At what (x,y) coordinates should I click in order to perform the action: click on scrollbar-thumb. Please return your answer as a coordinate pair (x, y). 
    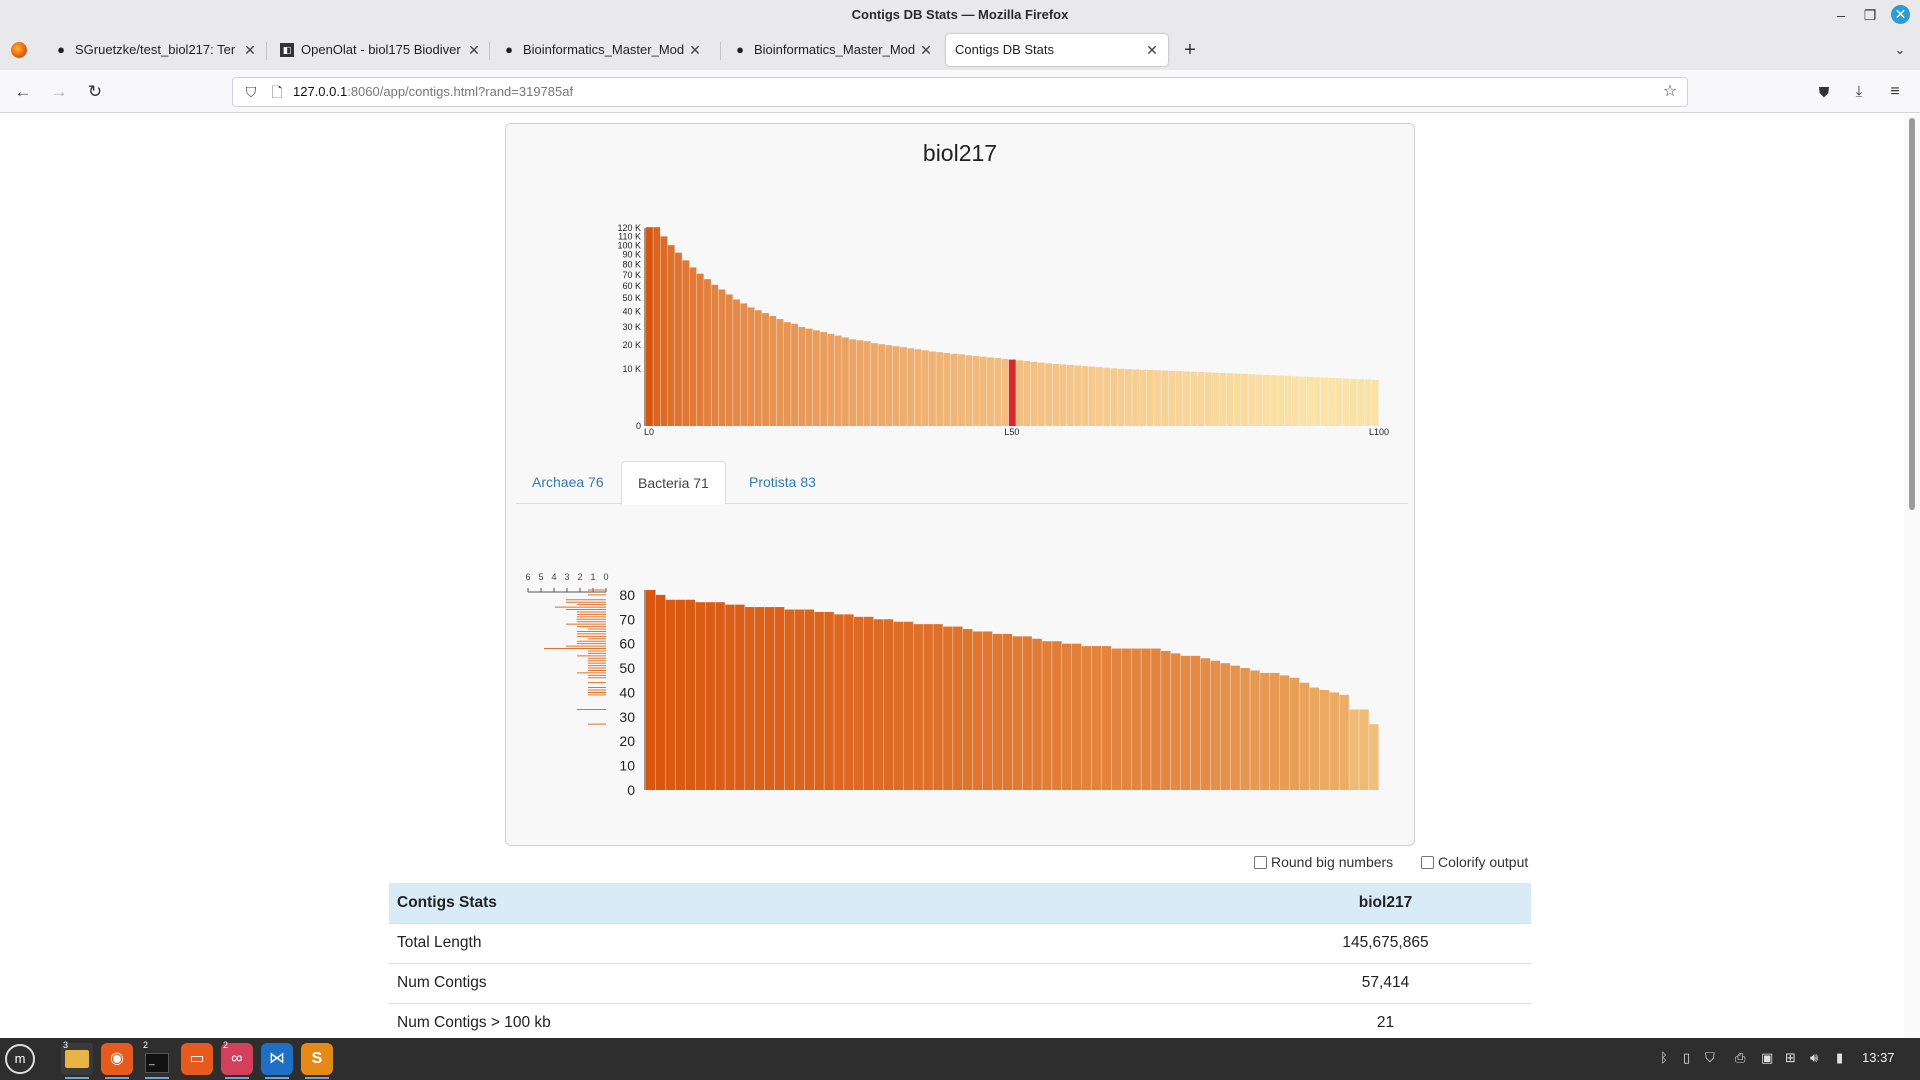
    Looking at the image, I should click on (1912, 314).